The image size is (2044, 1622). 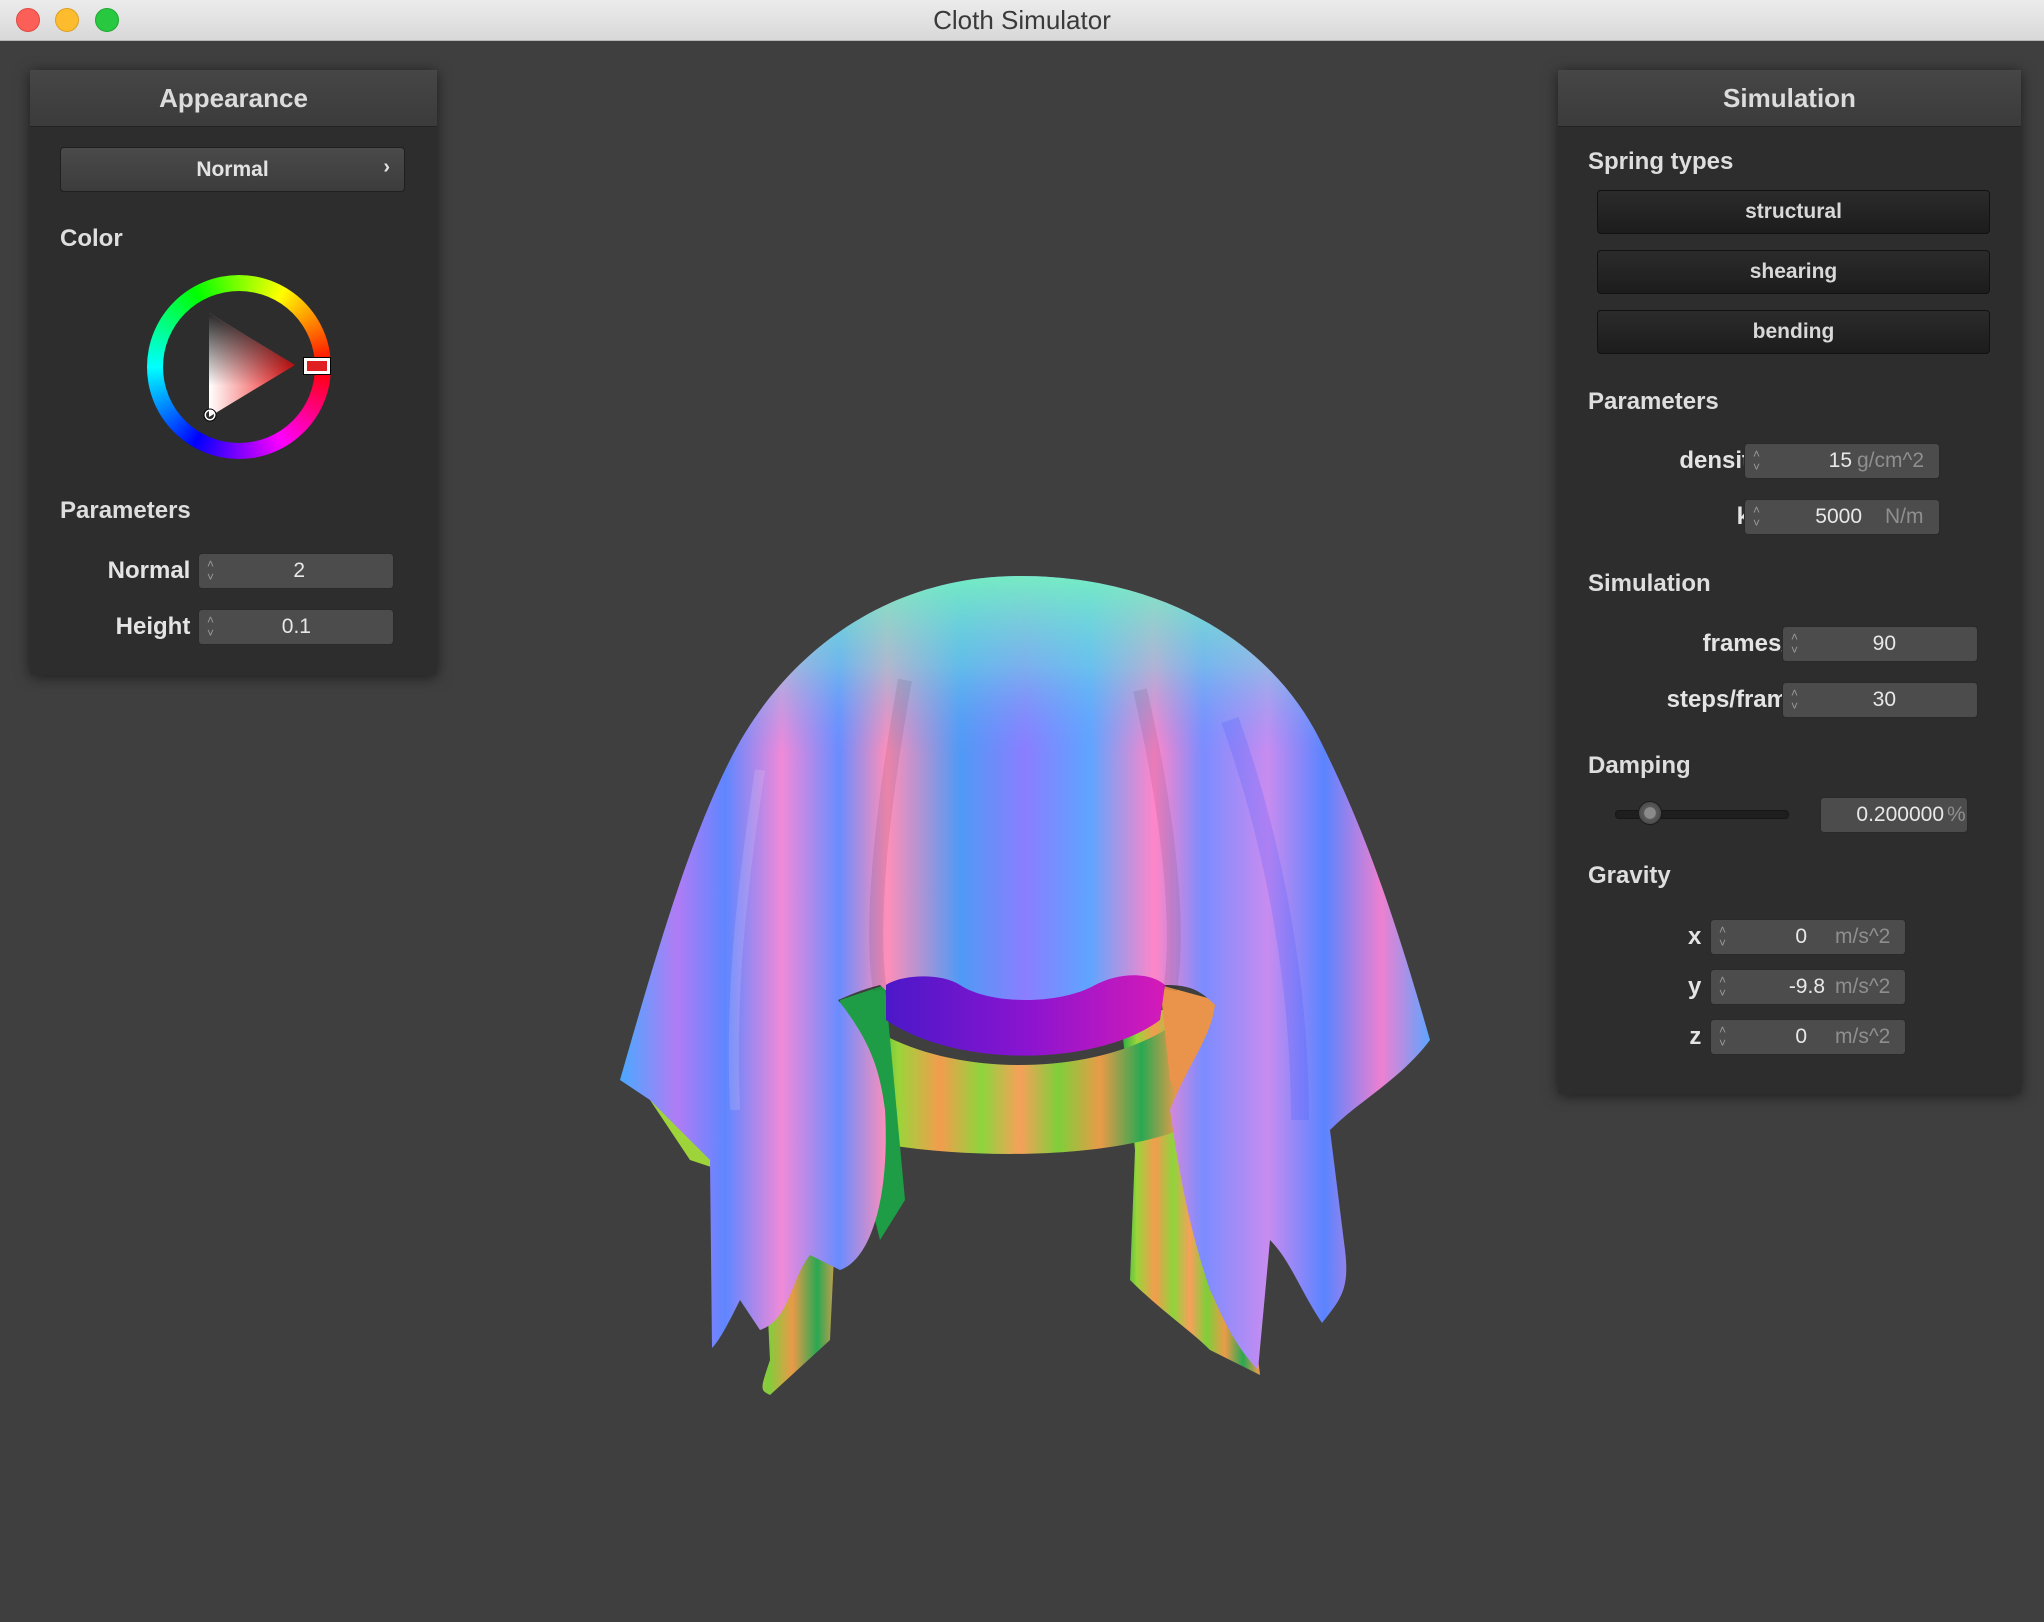 I want to click on gravity-x-label: x :, so click(x=1701, y=936).